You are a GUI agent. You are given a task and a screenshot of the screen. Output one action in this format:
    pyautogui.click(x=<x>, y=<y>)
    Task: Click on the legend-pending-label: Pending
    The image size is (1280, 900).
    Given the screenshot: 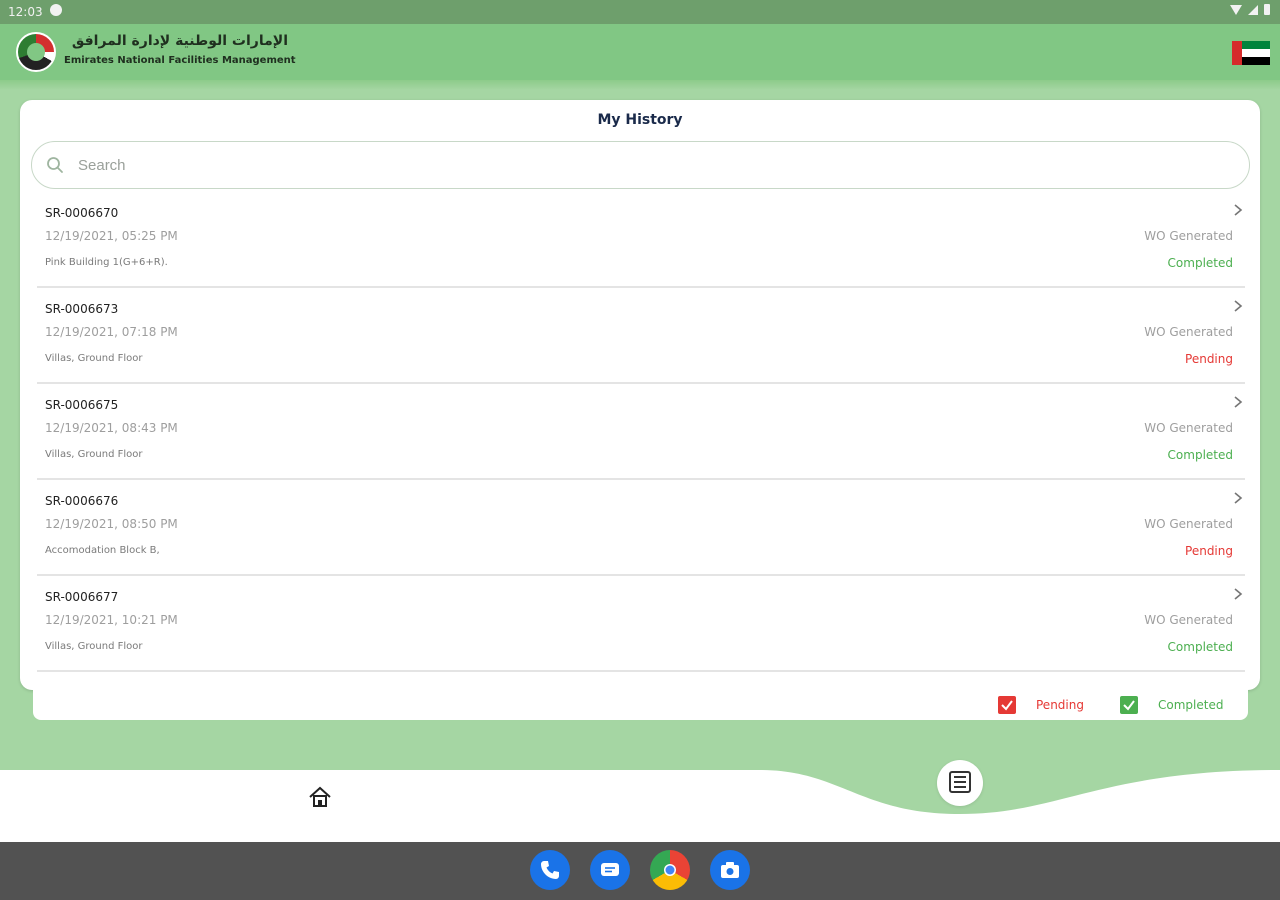 What is the action you would take?
    pyautogui.click(x=1060, y=705)
    